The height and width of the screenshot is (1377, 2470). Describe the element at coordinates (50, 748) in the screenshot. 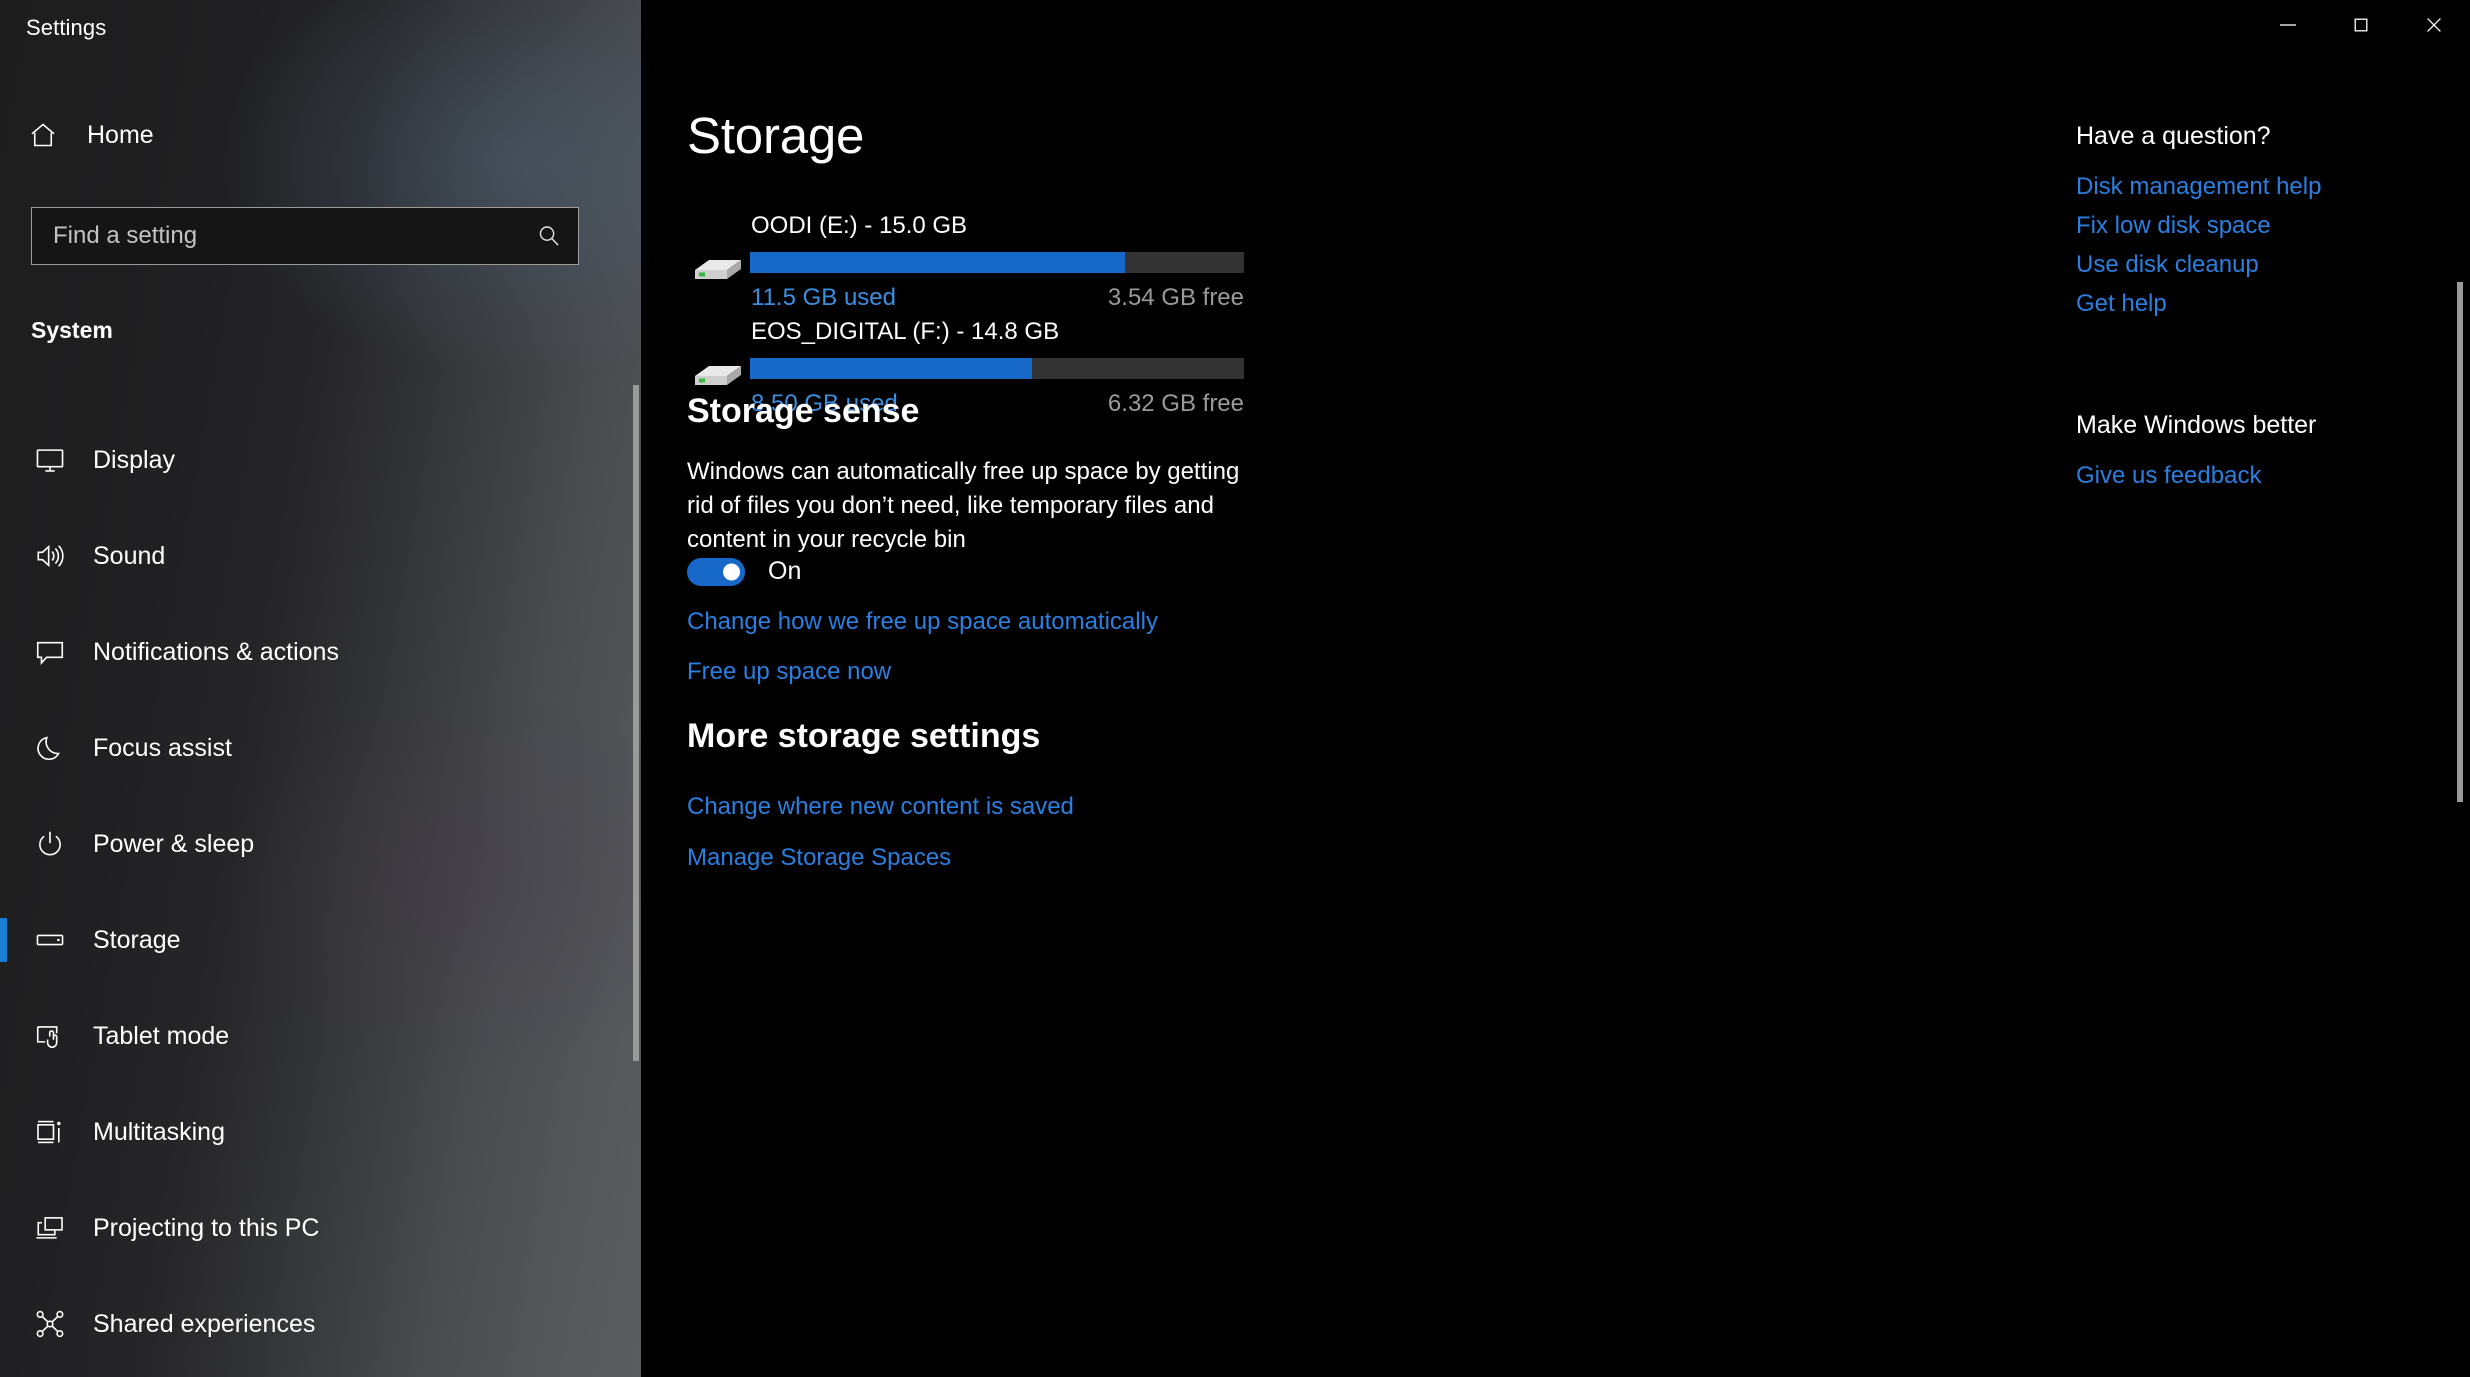

I see `moon-icon` at that location.